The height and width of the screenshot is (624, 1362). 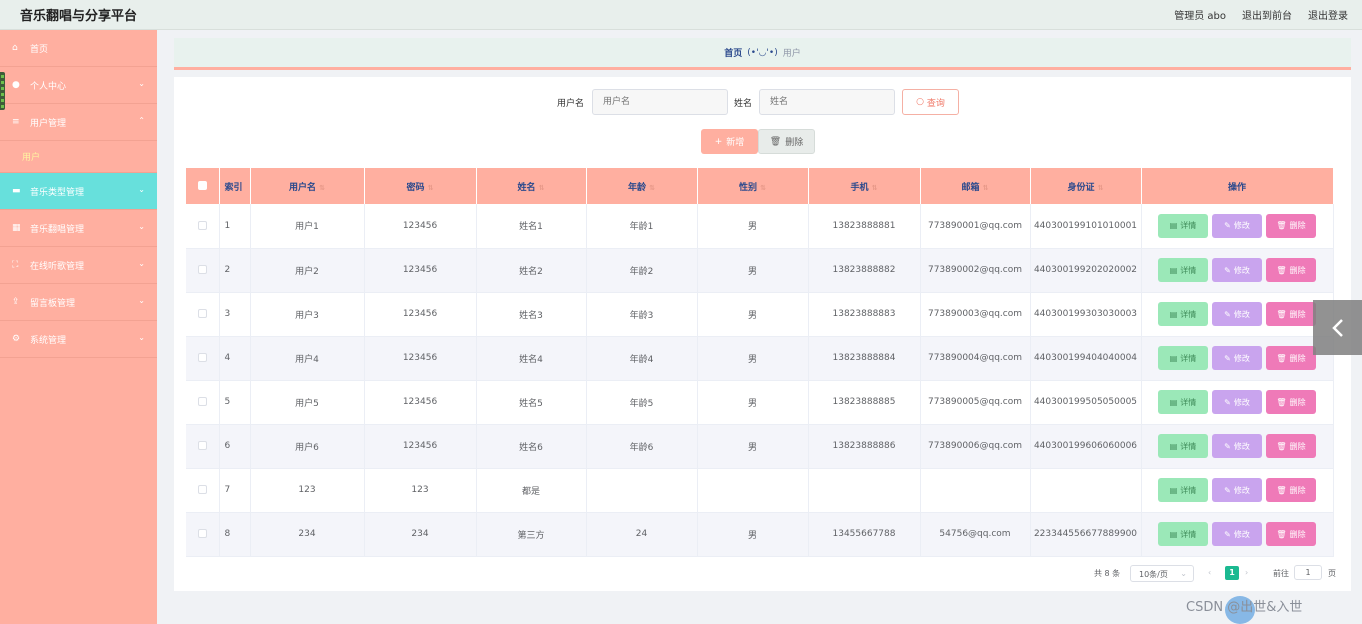 I want to click on add-button: + 新增, so click(x=729, y=141).